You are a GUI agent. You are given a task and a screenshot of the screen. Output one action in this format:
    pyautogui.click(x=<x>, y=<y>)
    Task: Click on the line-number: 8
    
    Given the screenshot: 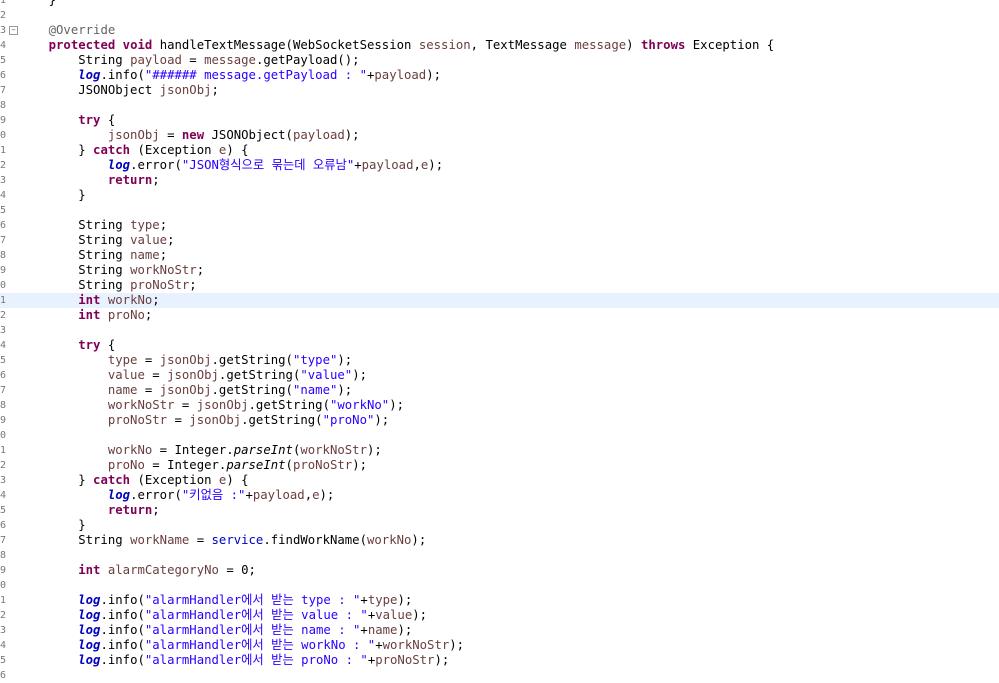 What is the action you would take?
    pyautogui.click(x=3, y=255)
    